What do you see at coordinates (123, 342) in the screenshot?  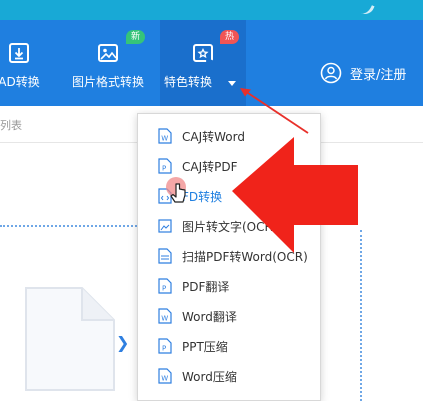 I see `chevron-right-icon: ❯` at bounding box center [123, 342].